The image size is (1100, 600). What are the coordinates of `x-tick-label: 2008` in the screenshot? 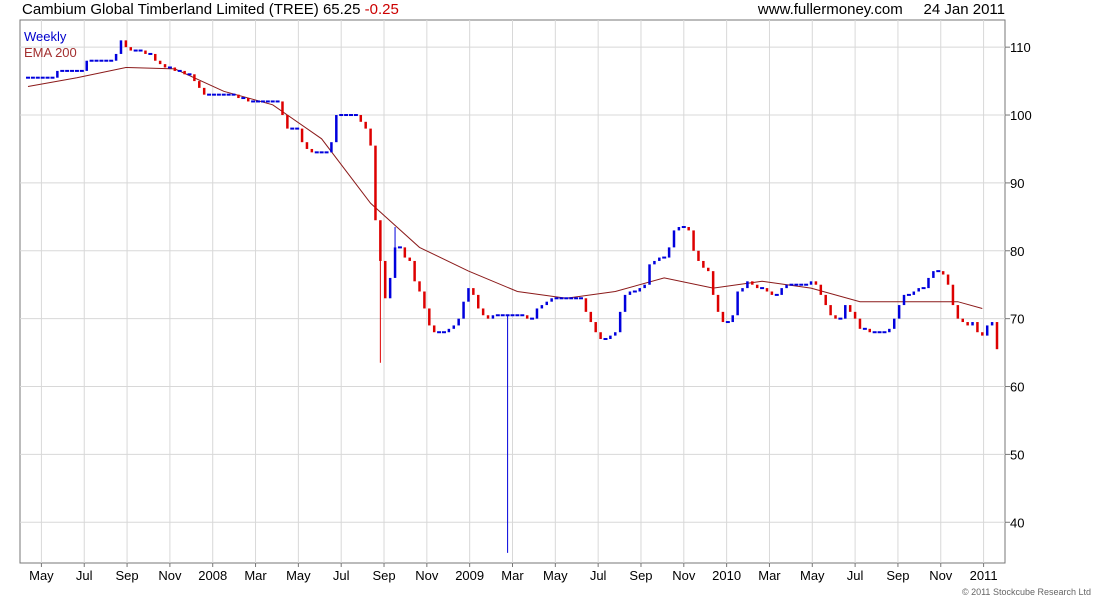 It's located at (212, 575).